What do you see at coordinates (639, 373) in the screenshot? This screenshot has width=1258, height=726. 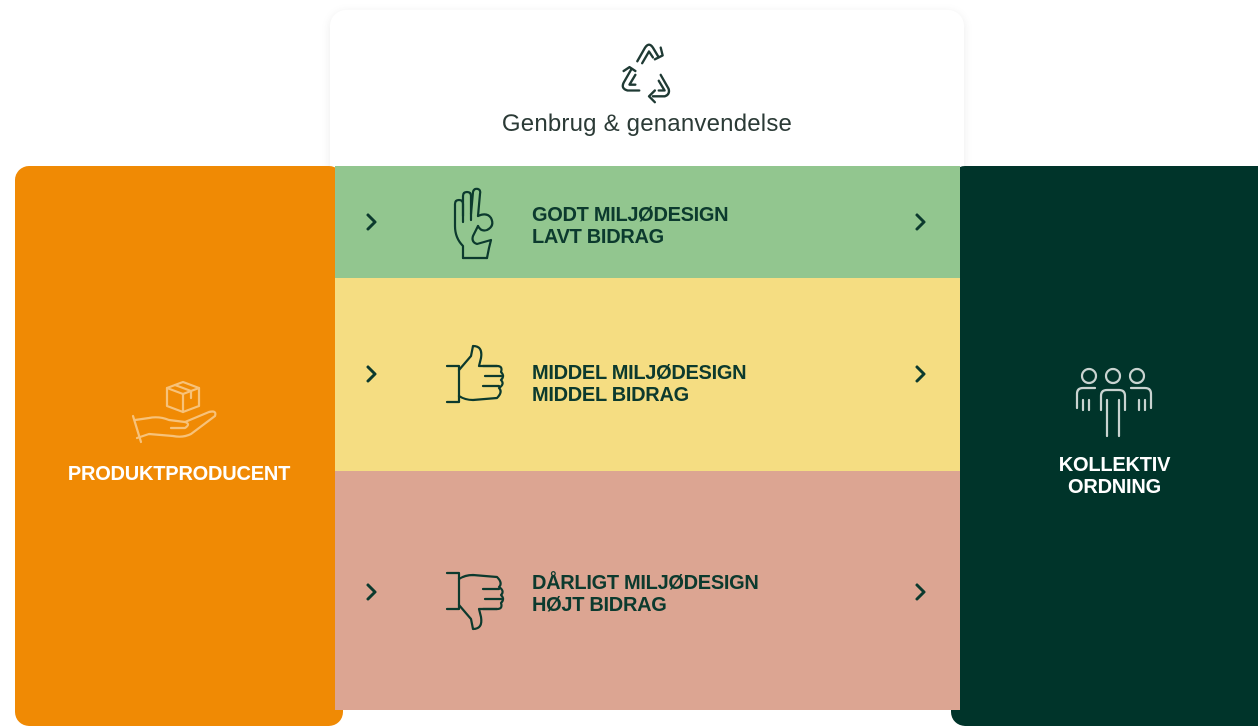 I see `band-medium-line1: MIDDEL MILJØDESIGN` at bounding box center [639, 373].